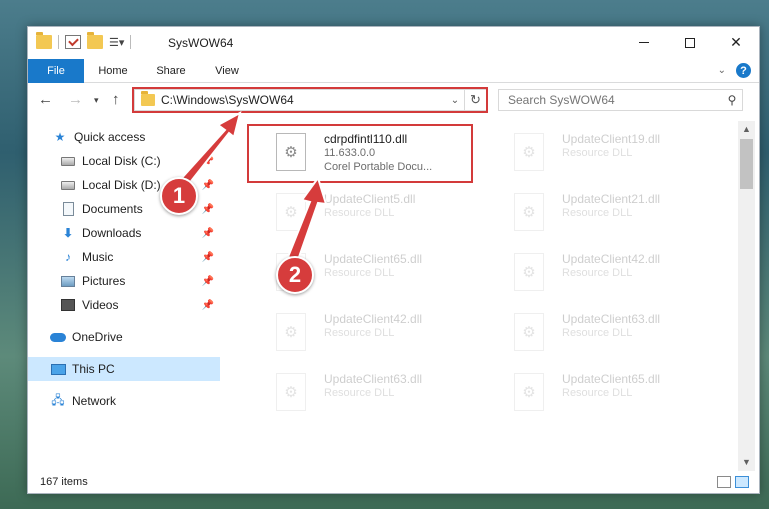  Describe the element at coordinates (201, 43) in the screenshot. I see `window-title: SysWOW64` at that location.